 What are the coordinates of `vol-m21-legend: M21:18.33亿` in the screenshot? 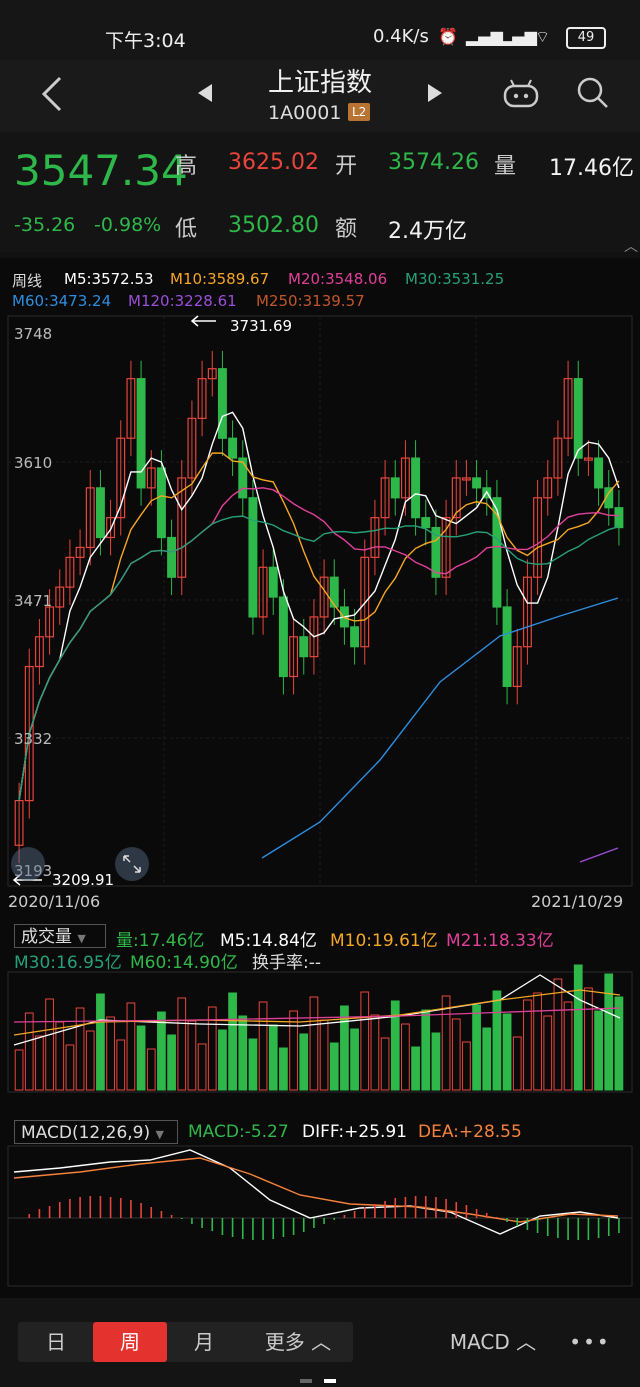 It's located at (500, 941).